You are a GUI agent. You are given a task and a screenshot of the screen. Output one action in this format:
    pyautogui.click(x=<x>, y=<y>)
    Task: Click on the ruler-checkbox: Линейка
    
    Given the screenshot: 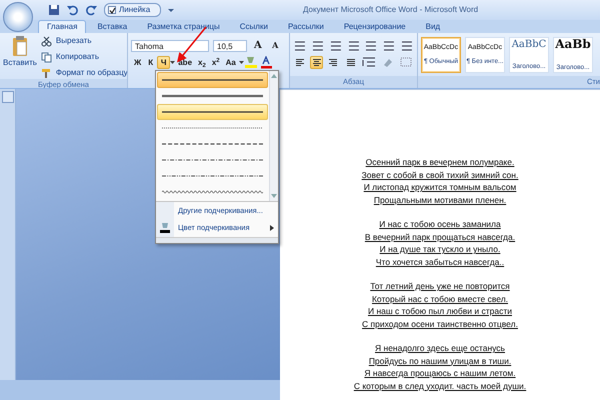 What is the action you would take?
    pyautogui.click(x=133, y=10)
    